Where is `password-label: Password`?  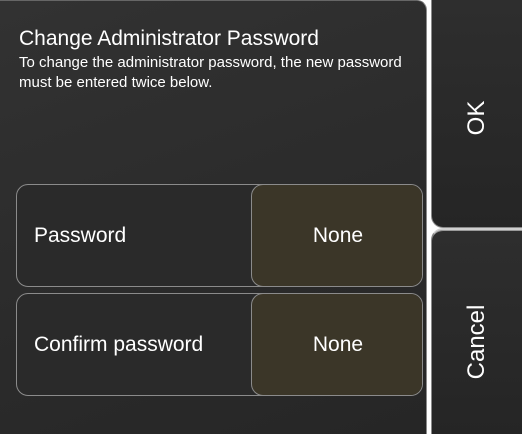 password-label: Password is located at coordinates (80, 235).